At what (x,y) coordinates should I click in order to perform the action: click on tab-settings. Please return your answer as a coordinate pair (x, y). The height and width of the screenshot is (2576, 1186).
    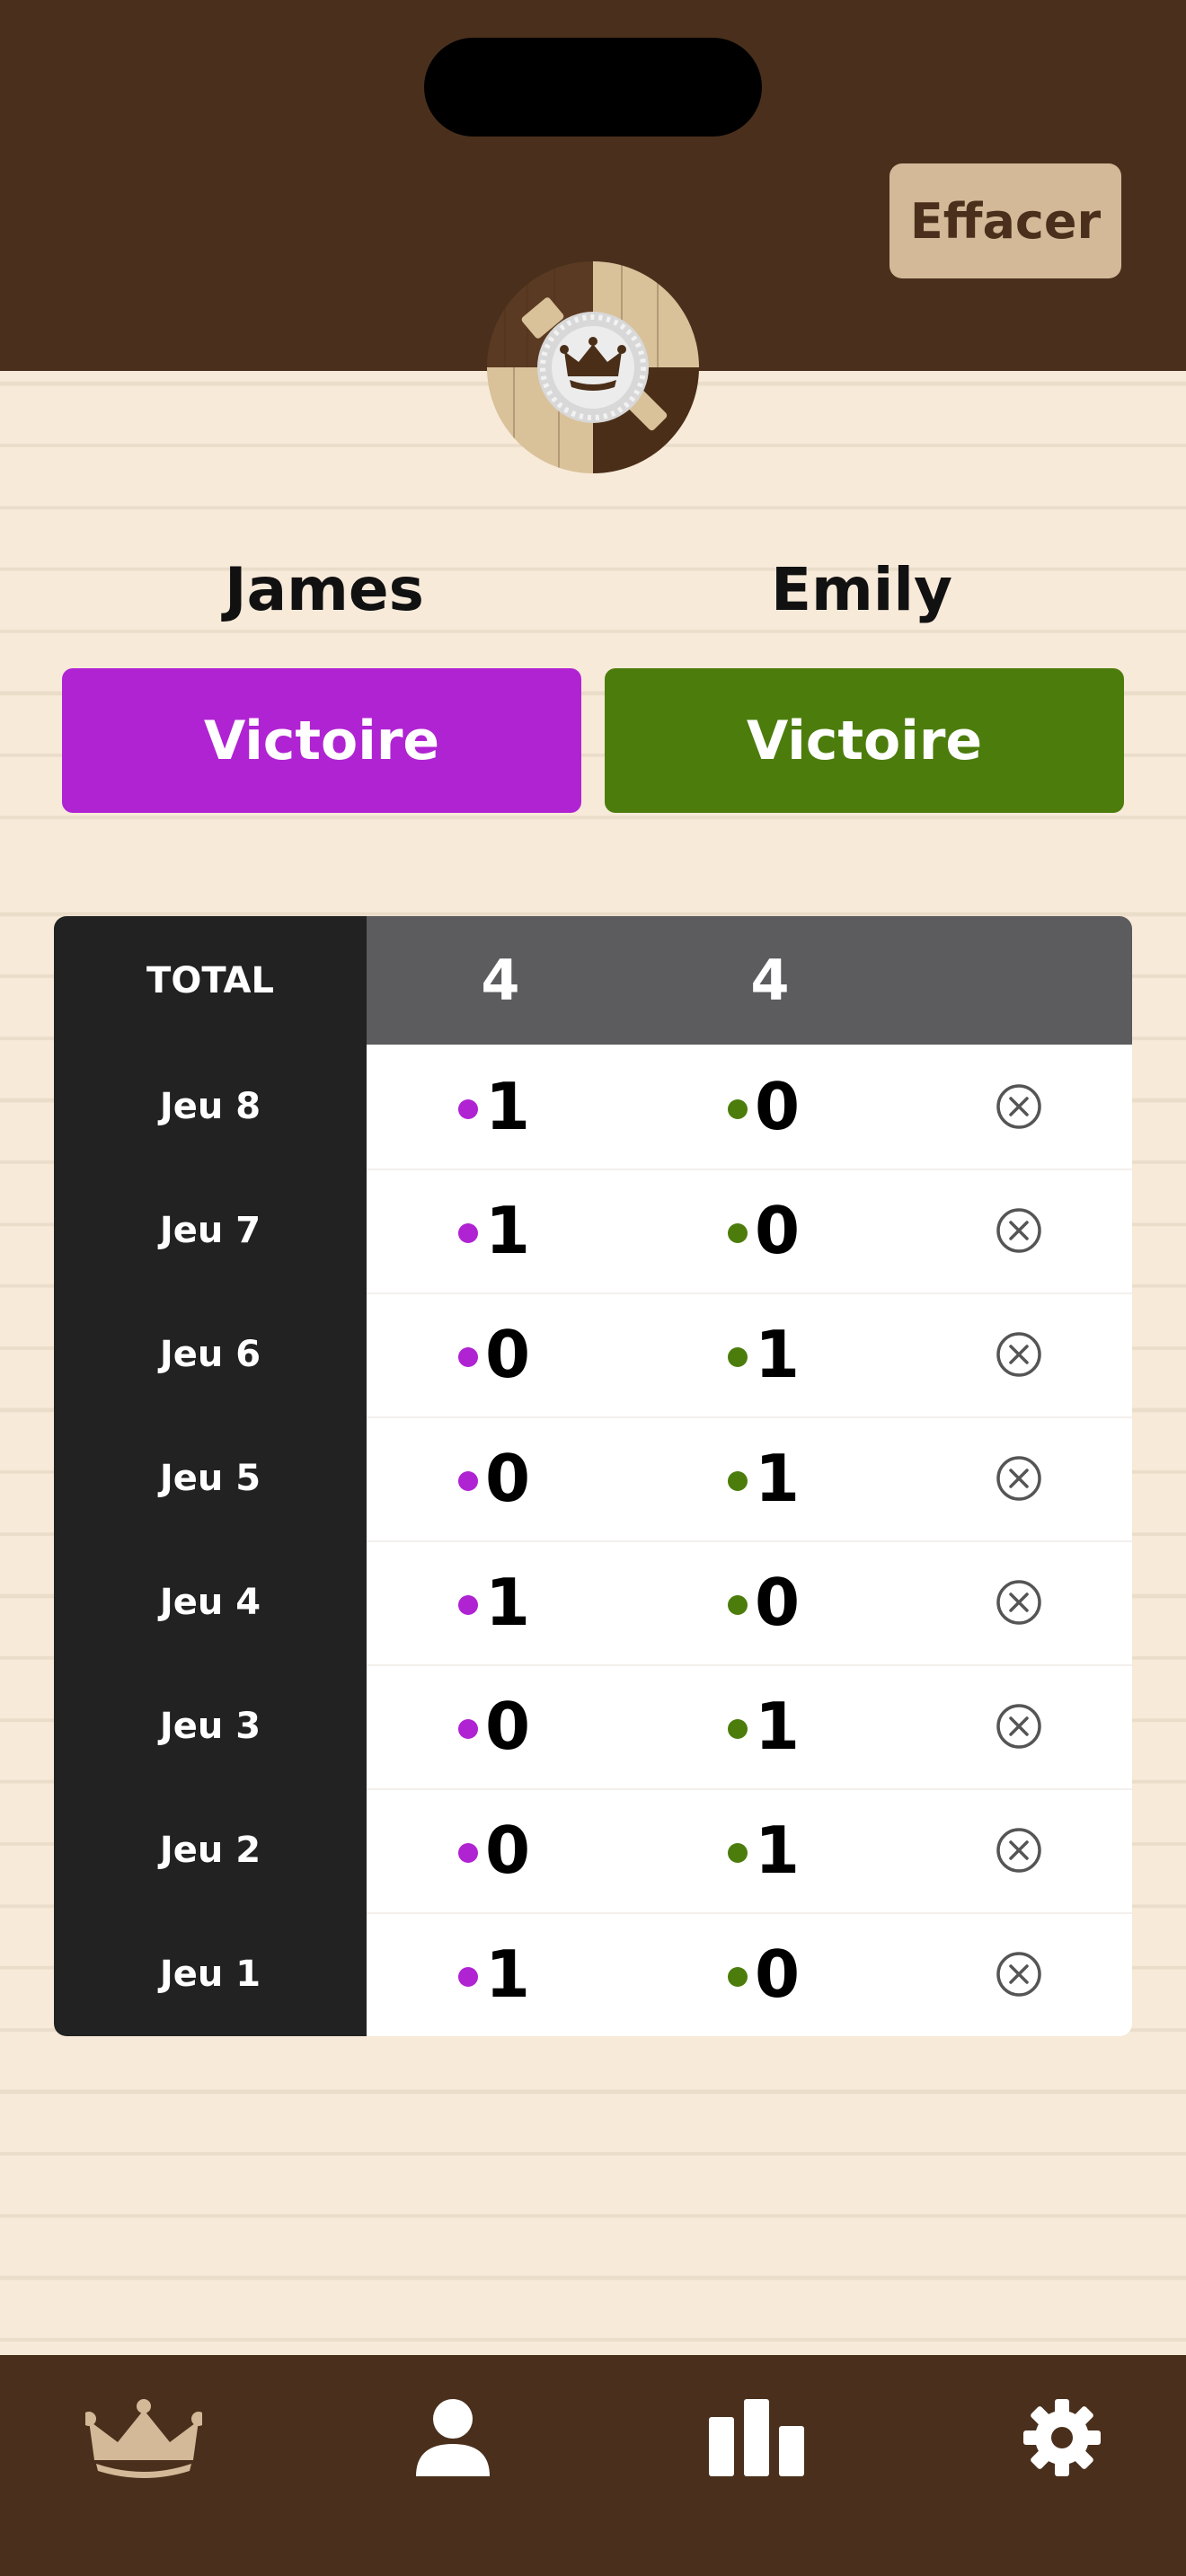
    Looking at the image, I should click on (1062, 2438).